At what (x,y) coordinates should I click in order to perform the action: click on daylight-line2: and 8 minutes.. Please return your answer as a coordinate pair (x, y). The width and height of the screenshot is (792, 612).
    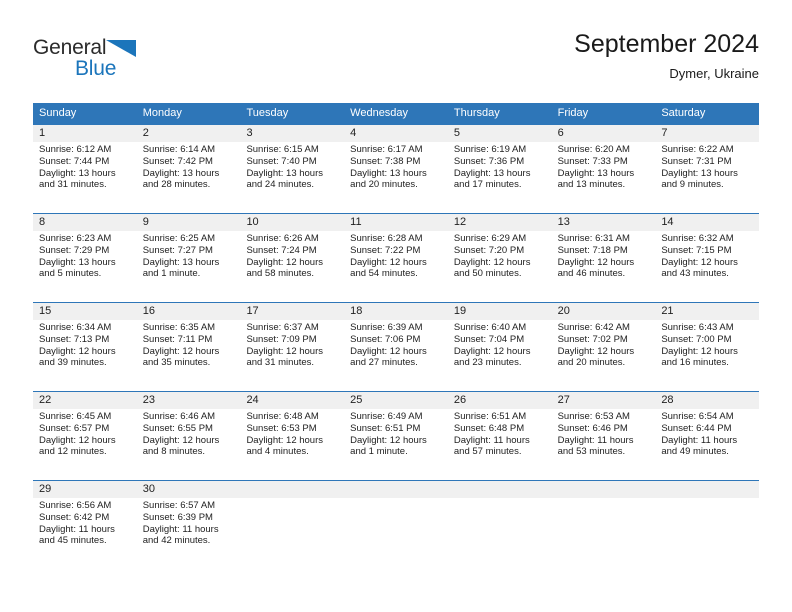
    Looking at the image, I should click on (174, 452).